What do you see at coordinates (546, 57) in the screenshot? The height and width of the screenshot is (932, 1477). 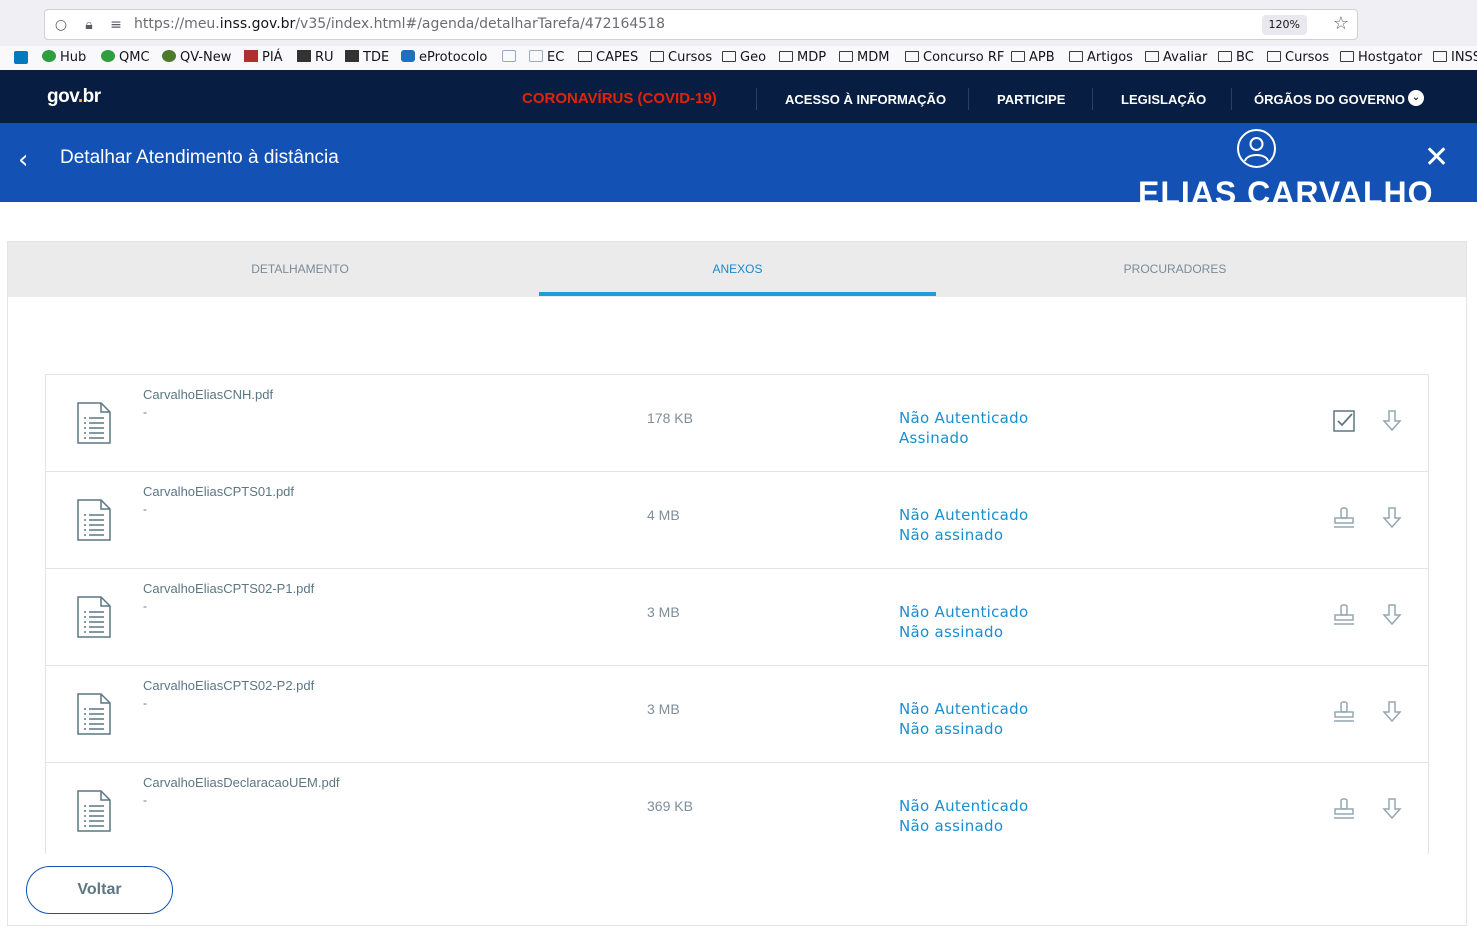 I see `bookmark-item: EC` at bounding box center [546, 57].